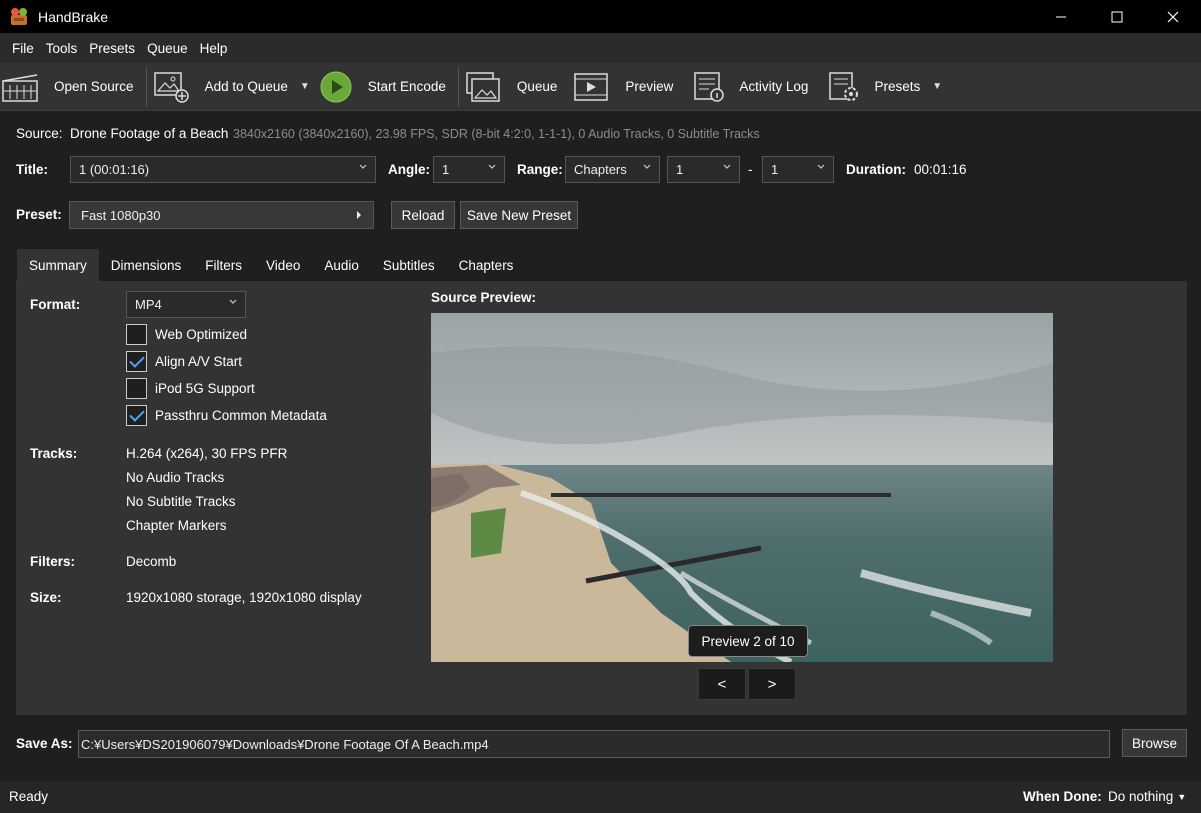 Image resolution: width=1201 pixels, height=813 pixels. I want to click on toolbar: Open Source Add to Queue ▼ Start Encode, so click(600, 87).